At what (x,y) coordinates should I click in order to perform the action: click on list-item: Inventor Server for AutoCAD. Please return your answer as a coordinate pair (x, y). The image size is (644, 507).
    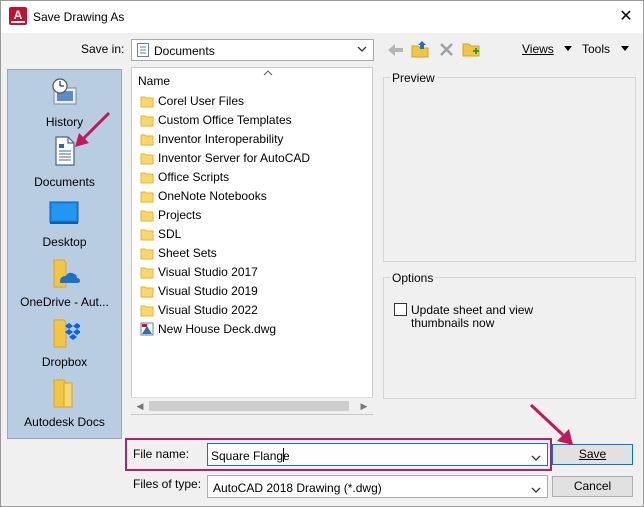
    Looking at the image, I should click on (255, 158).